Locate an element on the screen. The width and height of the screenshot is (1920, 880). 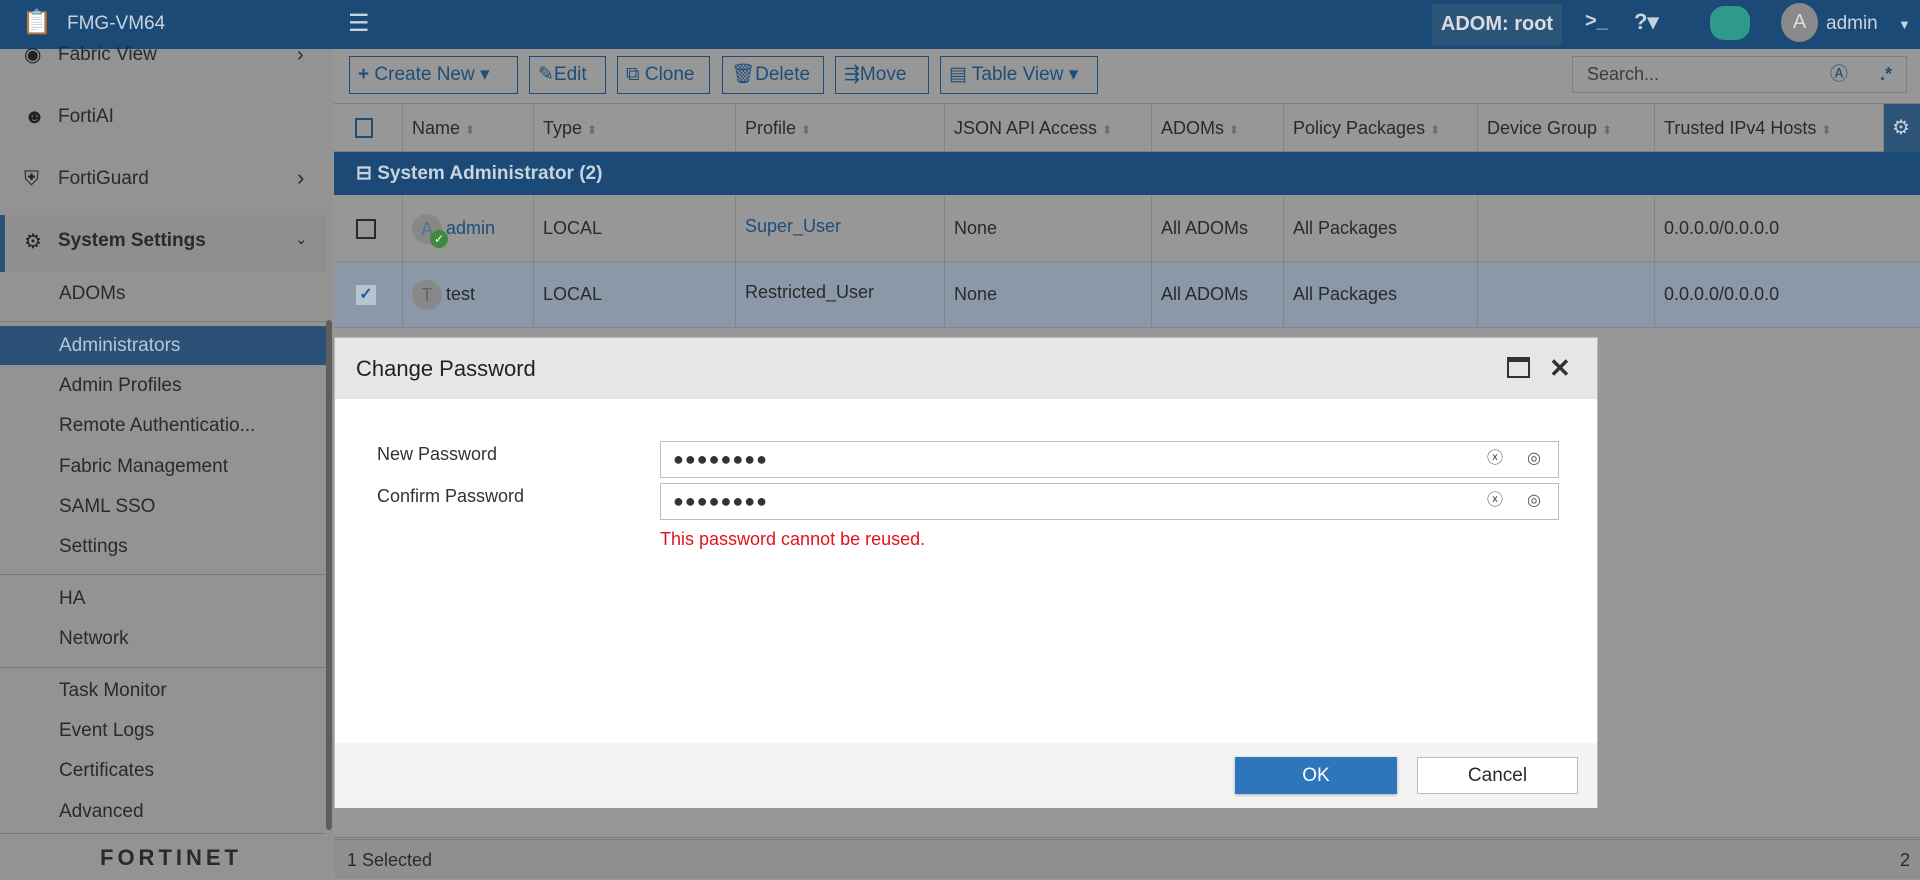
table-view-button: ▤ Table View ▾ is located at coordinates (1019, 75).